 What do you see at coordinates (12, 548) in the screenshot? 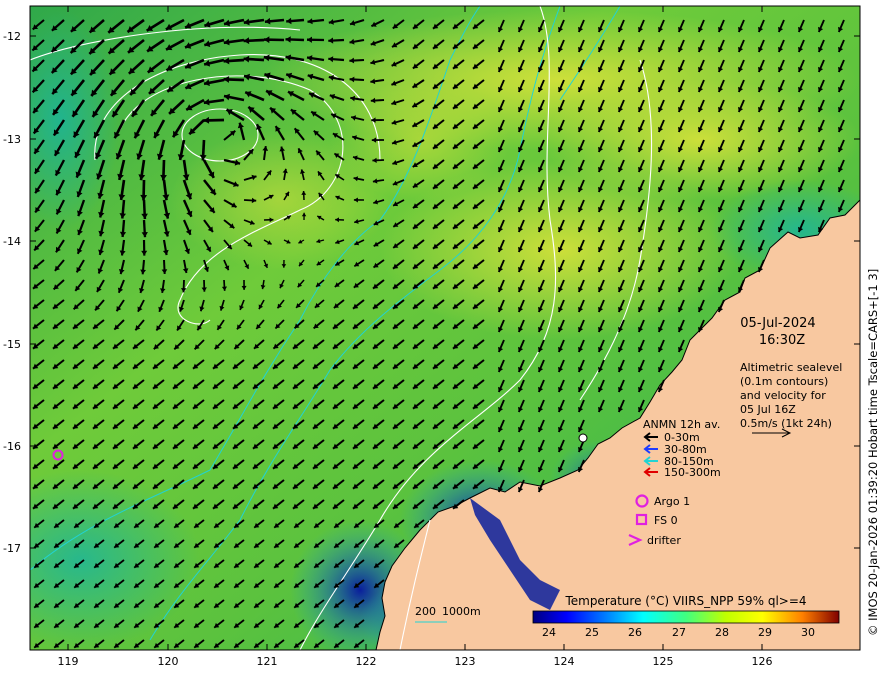
I see `lat-tick-label: -17` at bounding box center [12, 548].